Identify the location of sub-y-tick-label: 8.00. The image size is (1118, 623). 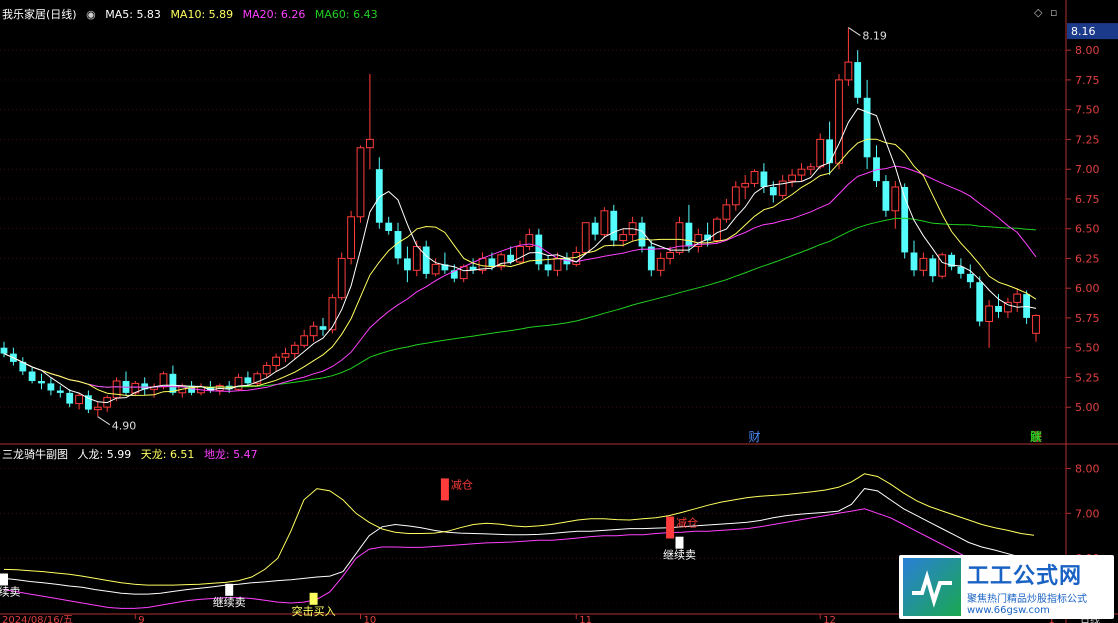
(1087, 469).